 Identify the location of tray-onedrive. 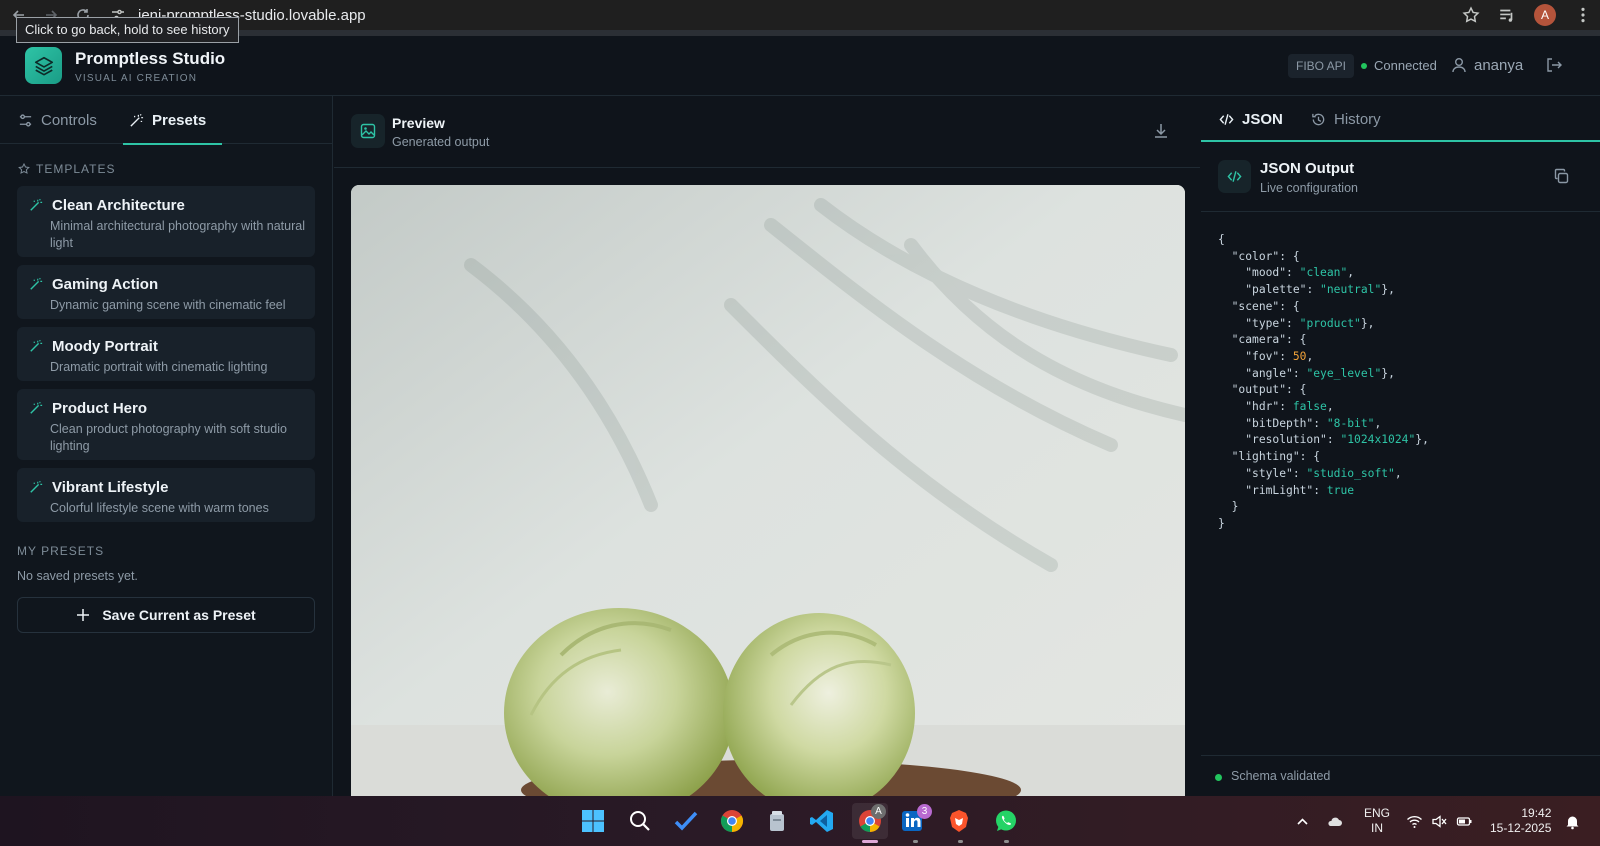
(1334, 821).